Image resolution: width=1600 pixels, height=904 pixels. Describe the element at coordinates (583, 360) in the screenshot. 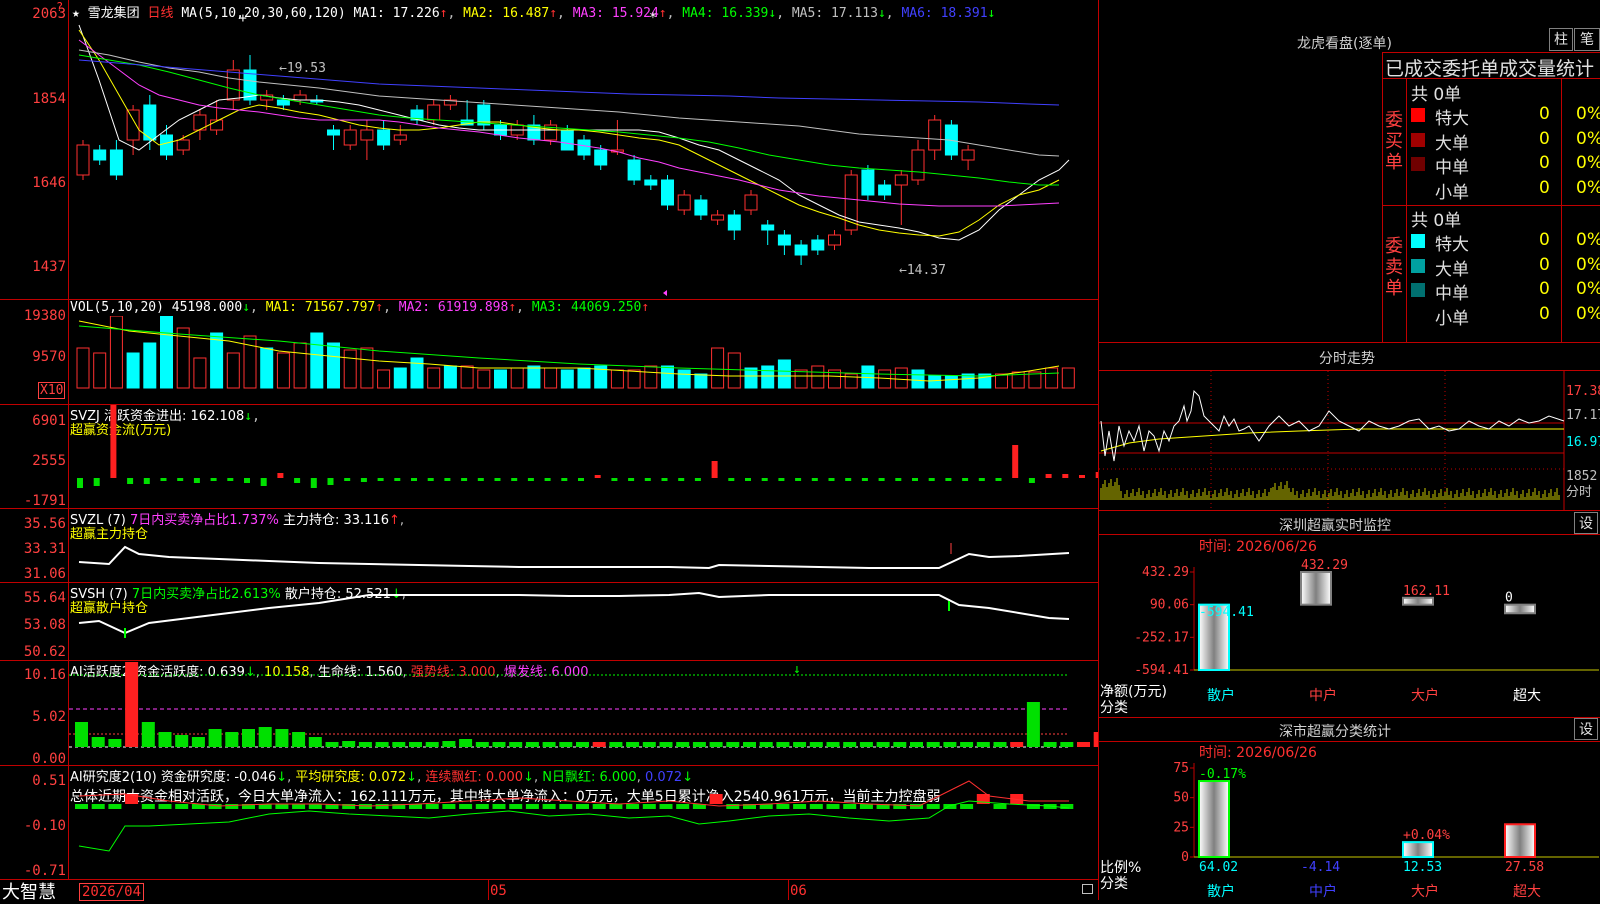

I see `volume-chart` at that location.